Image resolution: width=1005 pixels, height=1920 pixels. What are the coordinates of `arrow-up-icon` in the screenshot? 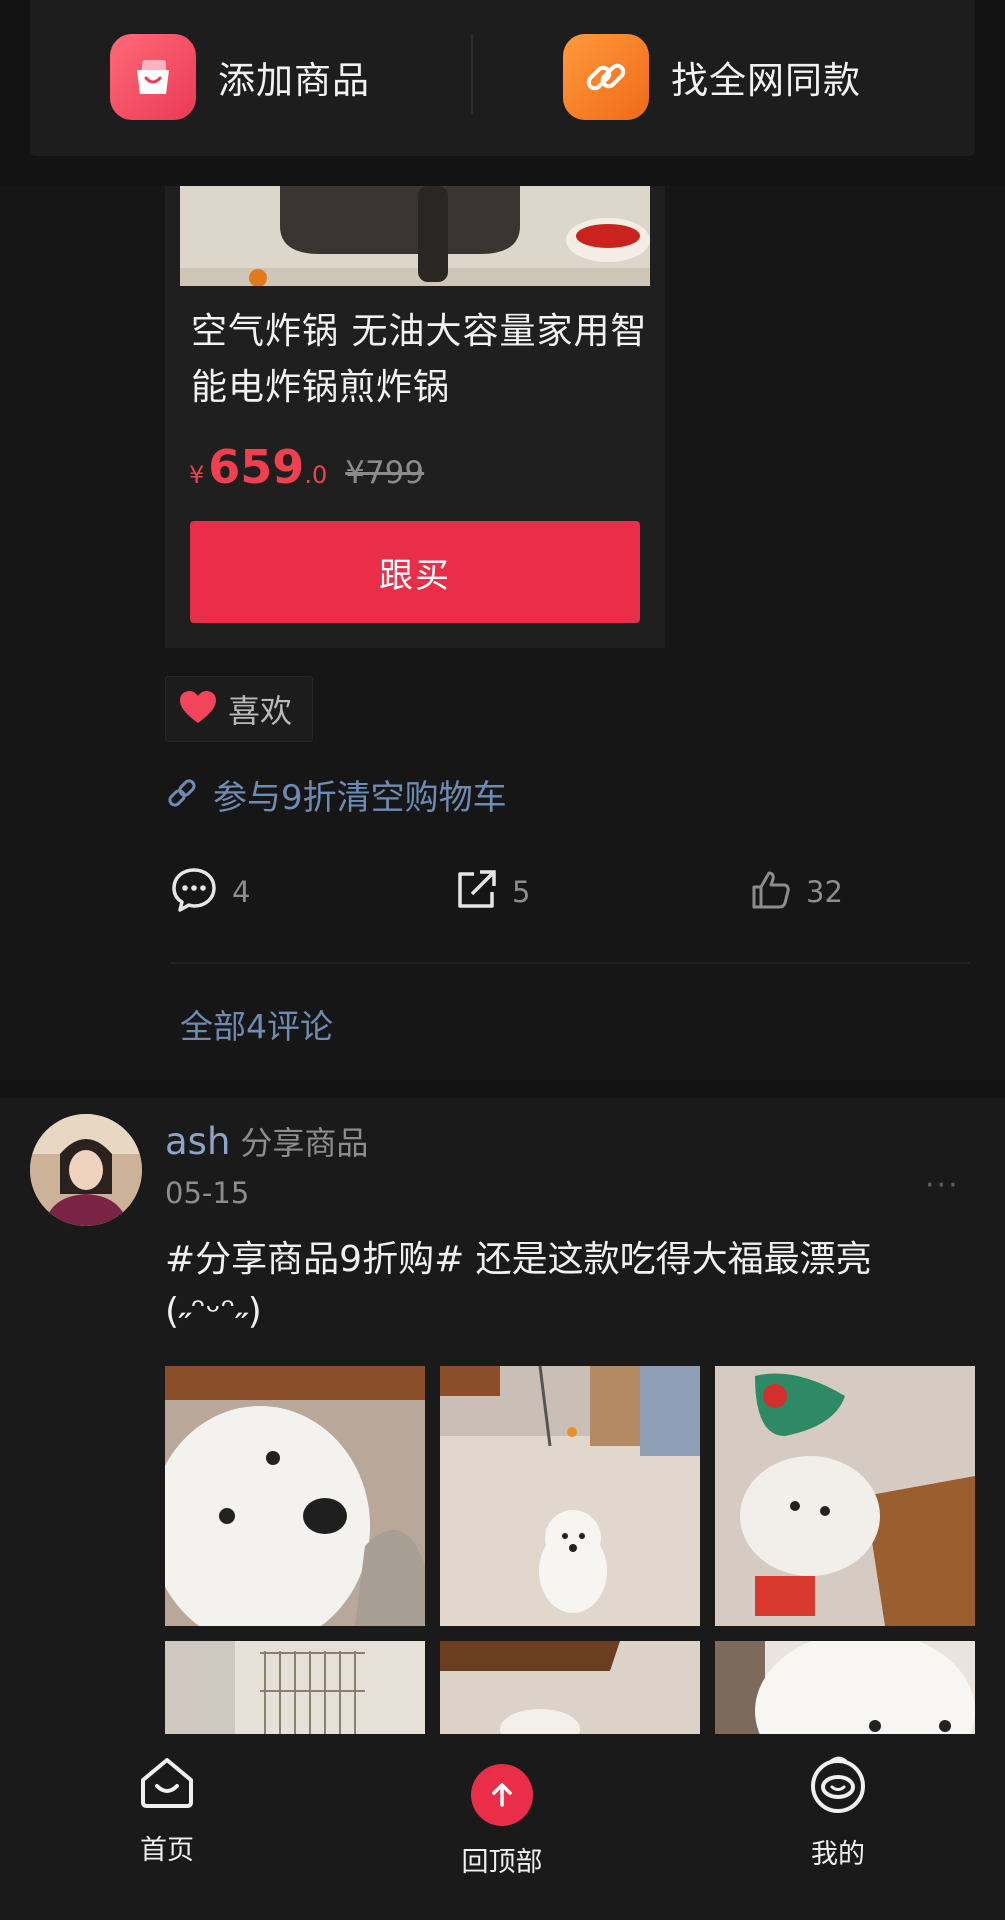 It's located at (502, 1795).